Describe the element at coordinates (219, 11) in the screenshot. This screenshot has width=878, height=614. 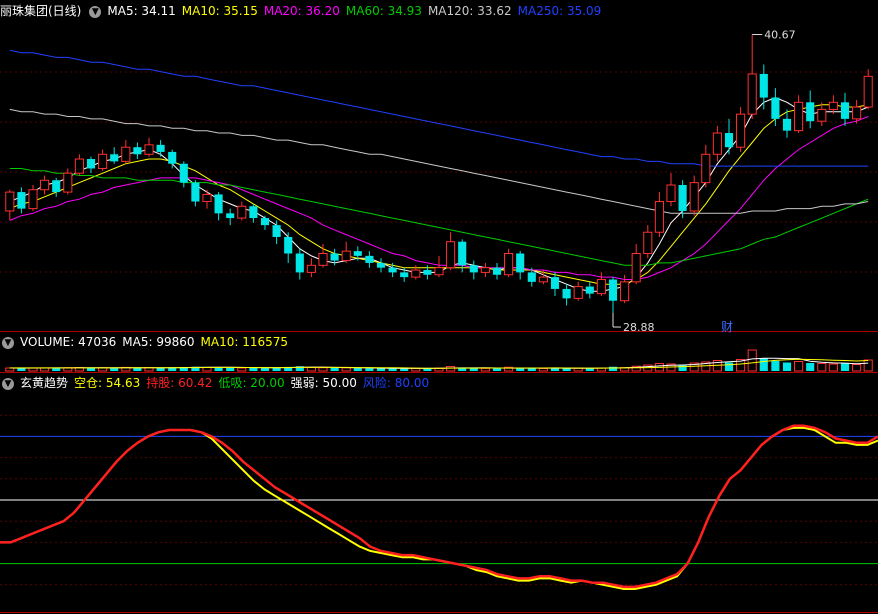
I see `ma-label-1: MA10: 35.15` at that location.